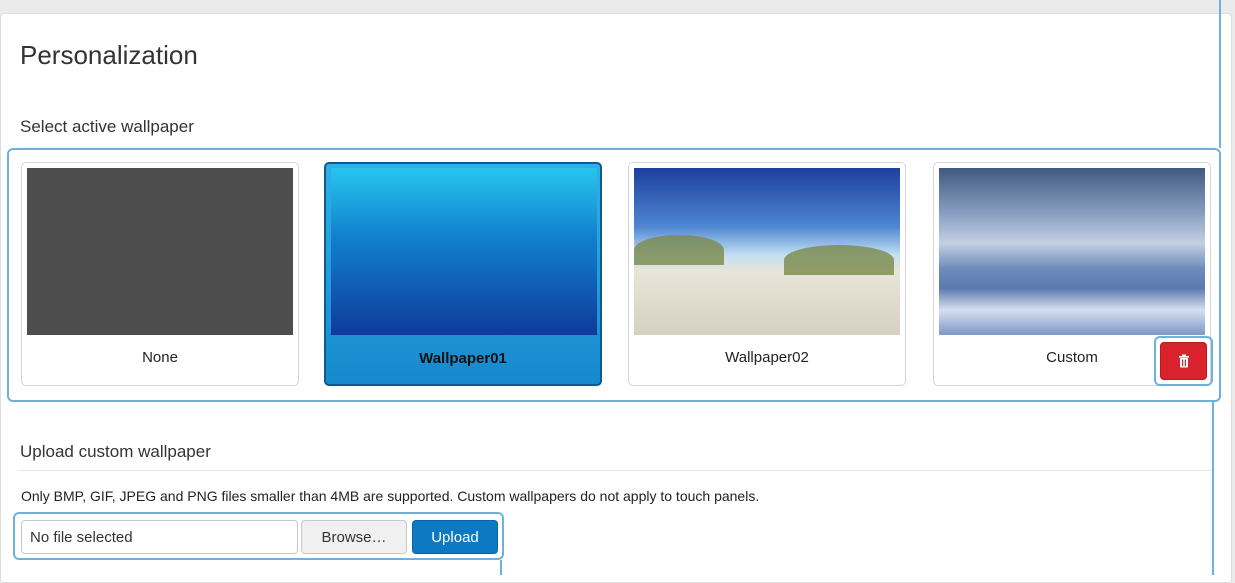 Image resolution: width=1235 pixels, height=583 pixels. I want to click on upload-controls-highlight, so click(258, 536).